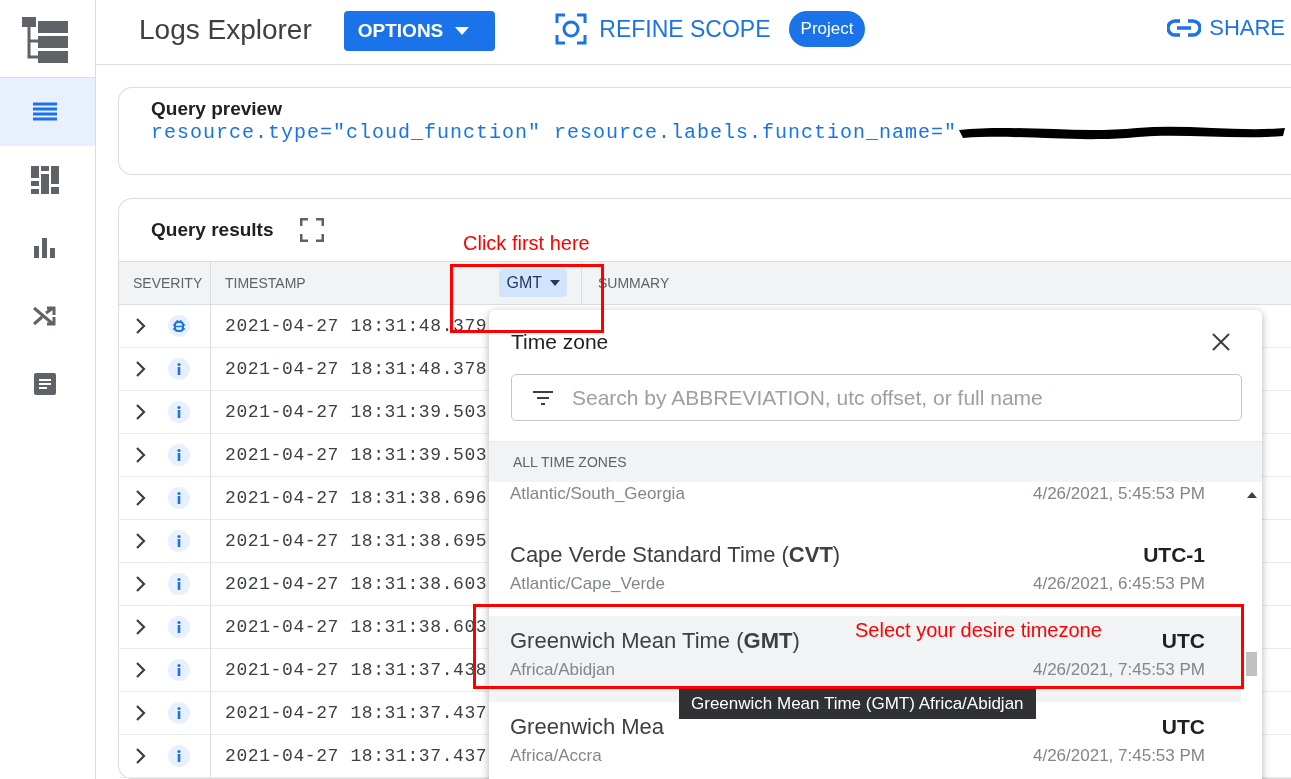 This screenshot has width=1291, height=779. I want to click on column-header: SEVERITY, so click(165, 283).